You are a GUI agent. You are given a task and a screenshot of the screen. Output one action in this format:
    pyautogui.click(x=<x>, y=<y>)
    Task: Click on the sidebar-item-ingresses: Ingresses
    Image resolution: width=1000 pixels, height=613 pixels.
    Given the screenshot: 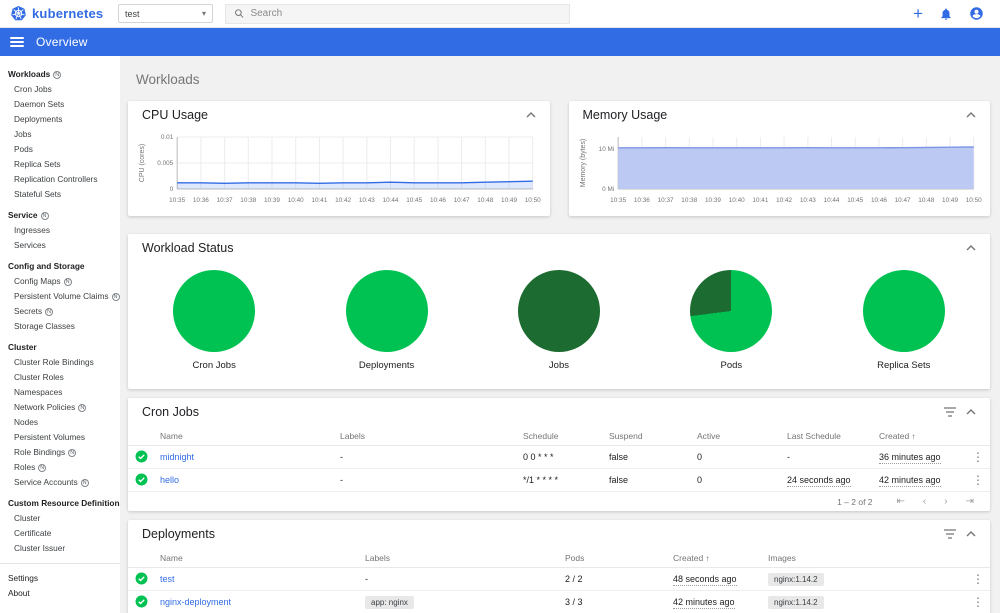 What is the action you would take?
    pyautogui.click(x=60, y=230)
    